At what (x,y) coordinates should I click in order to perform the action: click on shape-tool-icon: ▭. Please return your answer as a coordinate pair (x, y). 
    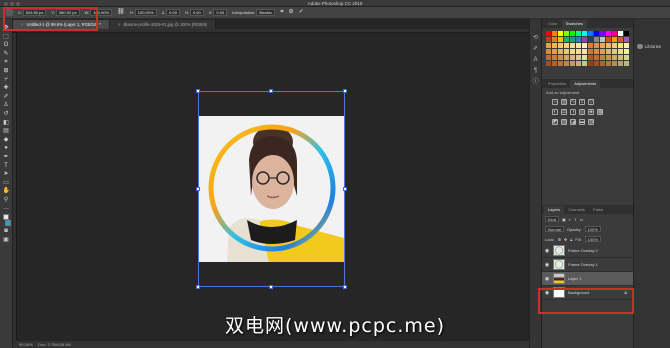
    Looking at the image, I should click on (6, 183).